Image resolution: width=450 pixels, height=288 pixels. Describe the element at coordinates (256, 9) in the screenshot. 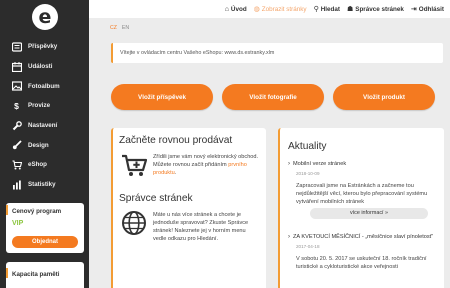

I see `globe-icon: ◍` at that location.